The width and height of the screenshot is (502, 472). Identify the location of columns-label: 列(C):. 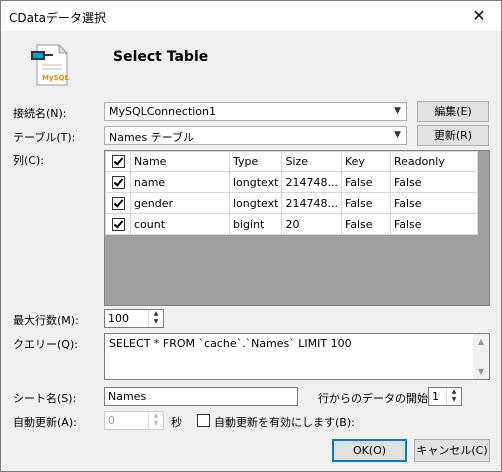
(28, 160).